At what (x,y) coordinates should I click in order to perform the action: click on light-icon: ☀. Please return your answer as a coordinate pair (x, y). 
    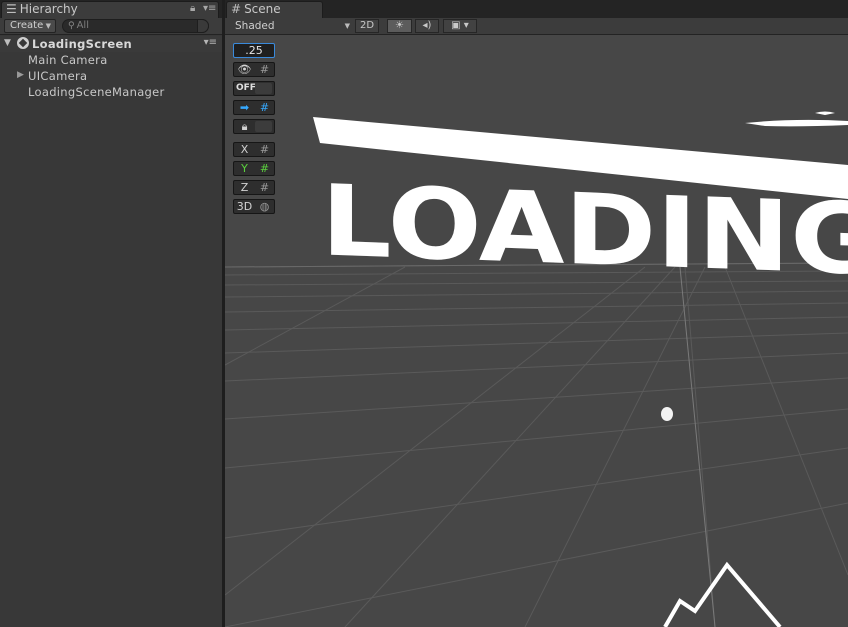
    Looking at the image, I should click on (399, 25).